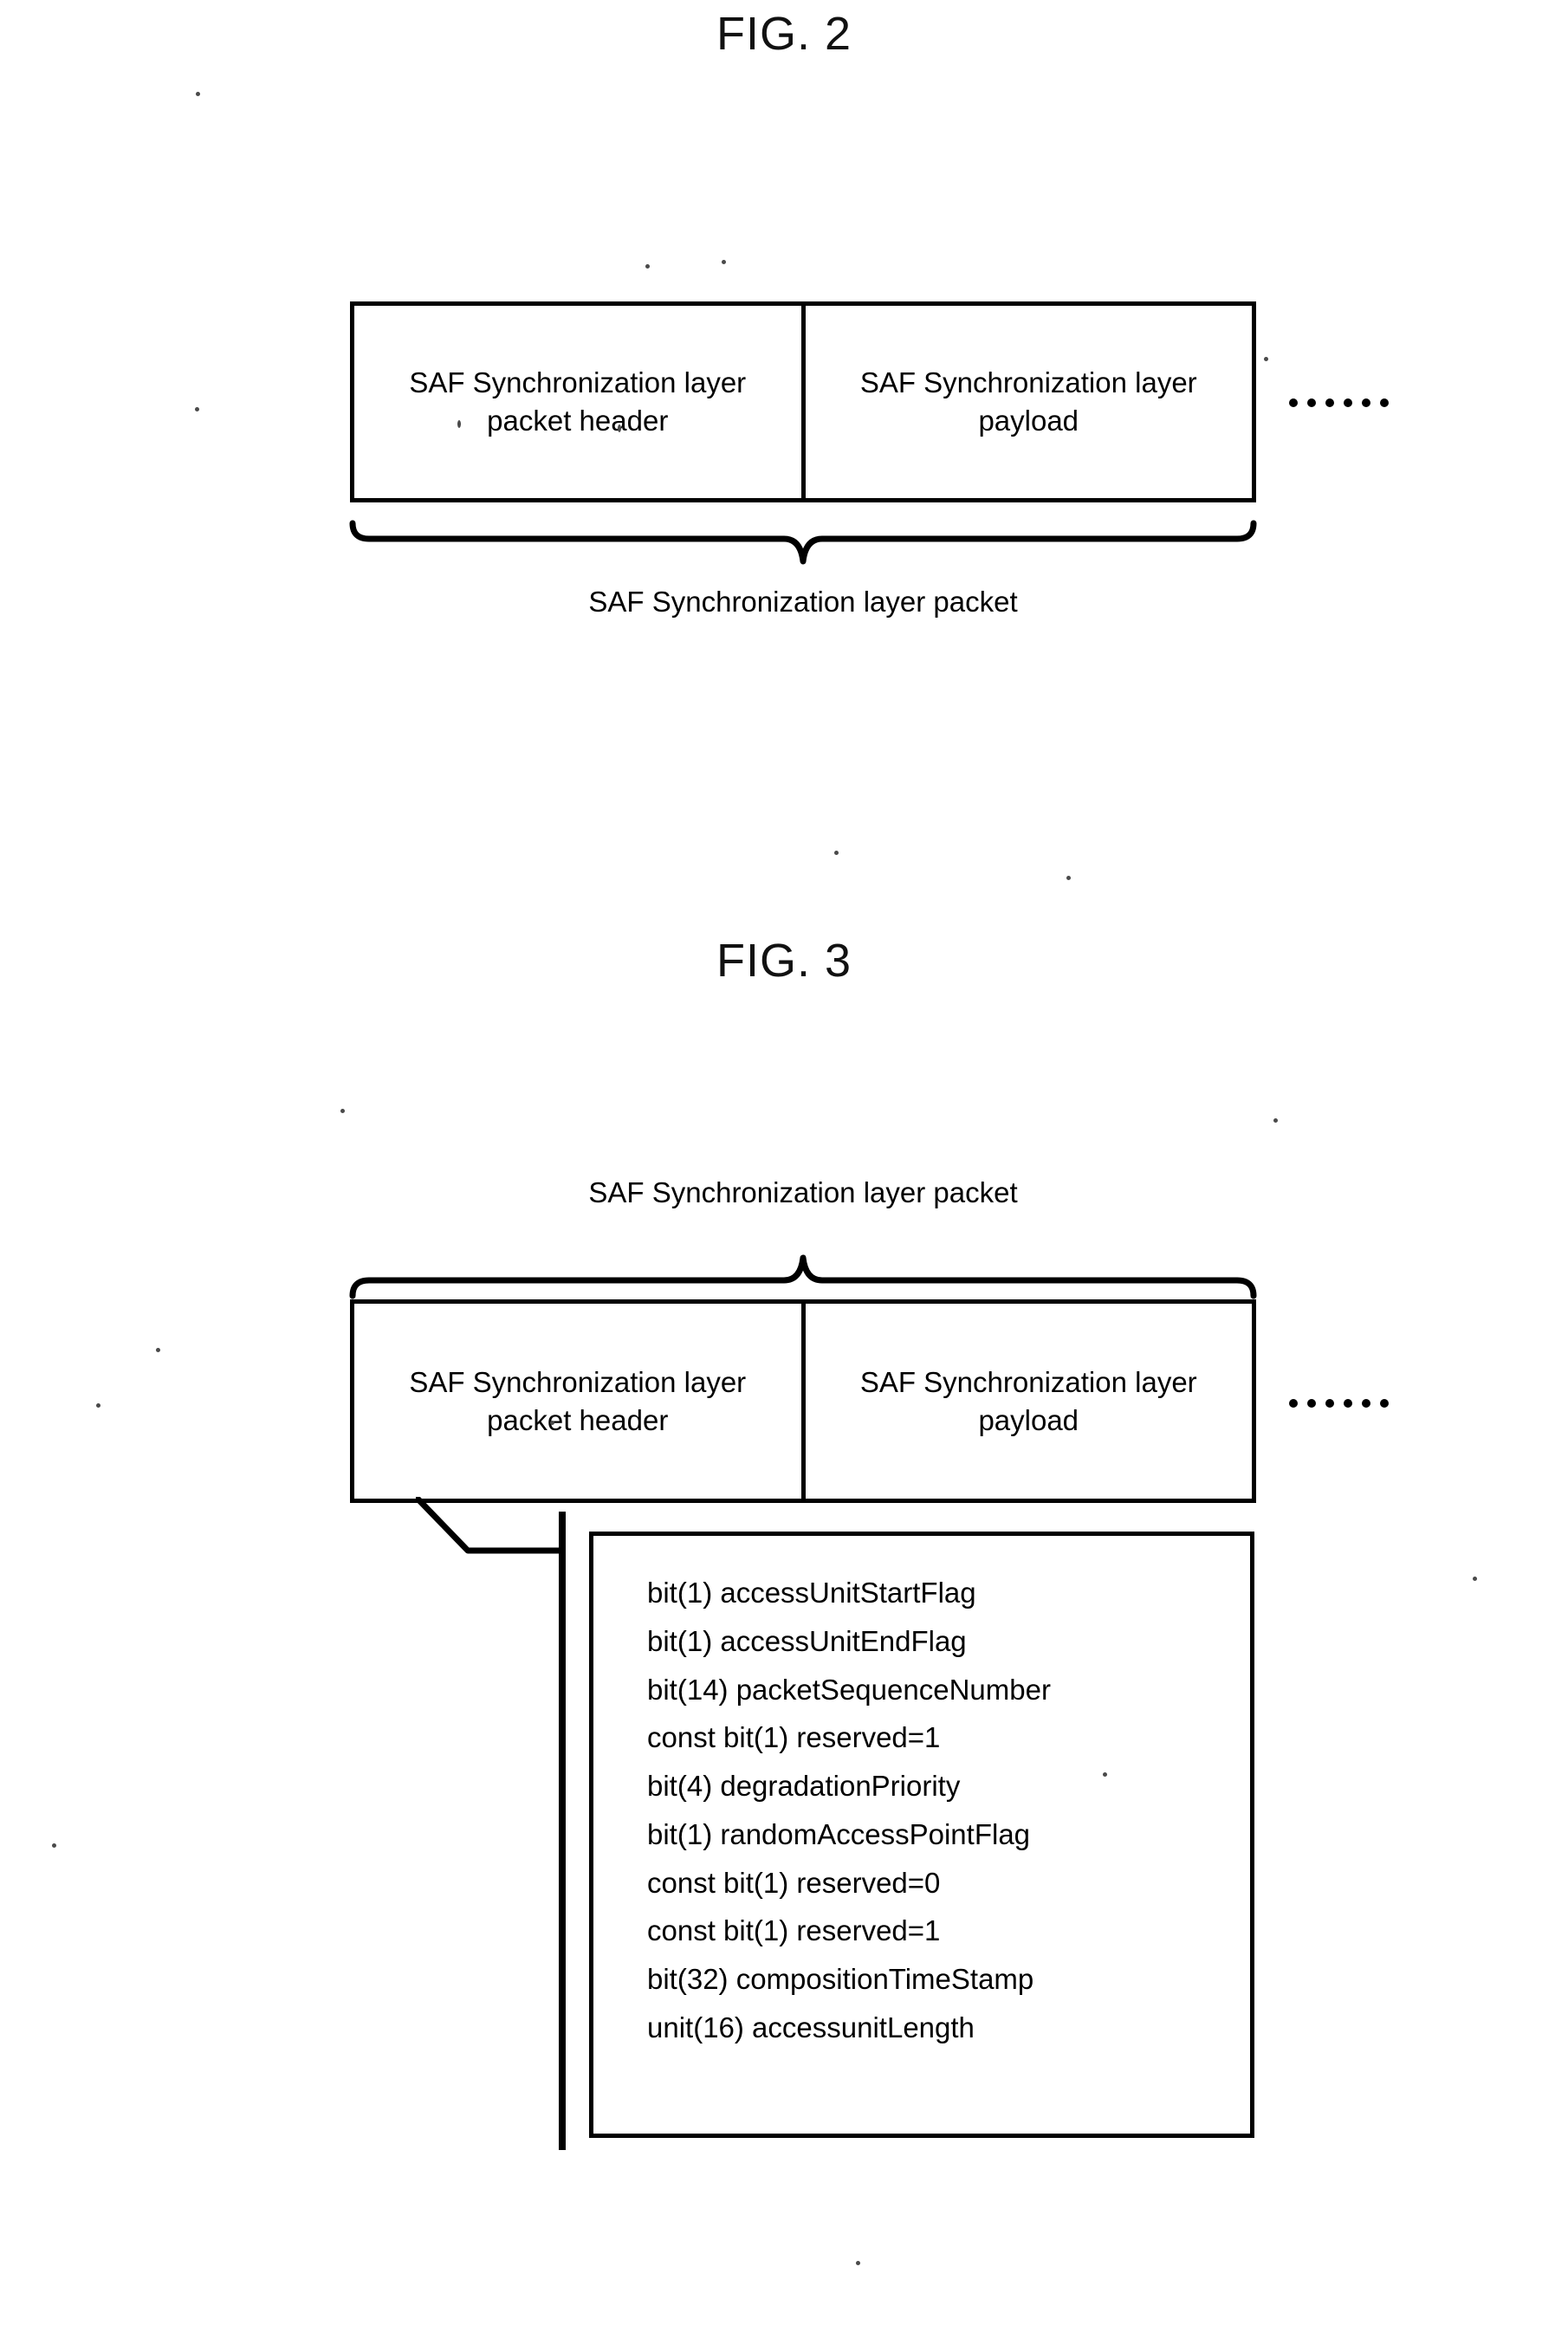  What do you see at coordinates (562, 1831) in the screenshot?
I see `fig3-detail-callout-bar` at bounding box center [562, 1831].